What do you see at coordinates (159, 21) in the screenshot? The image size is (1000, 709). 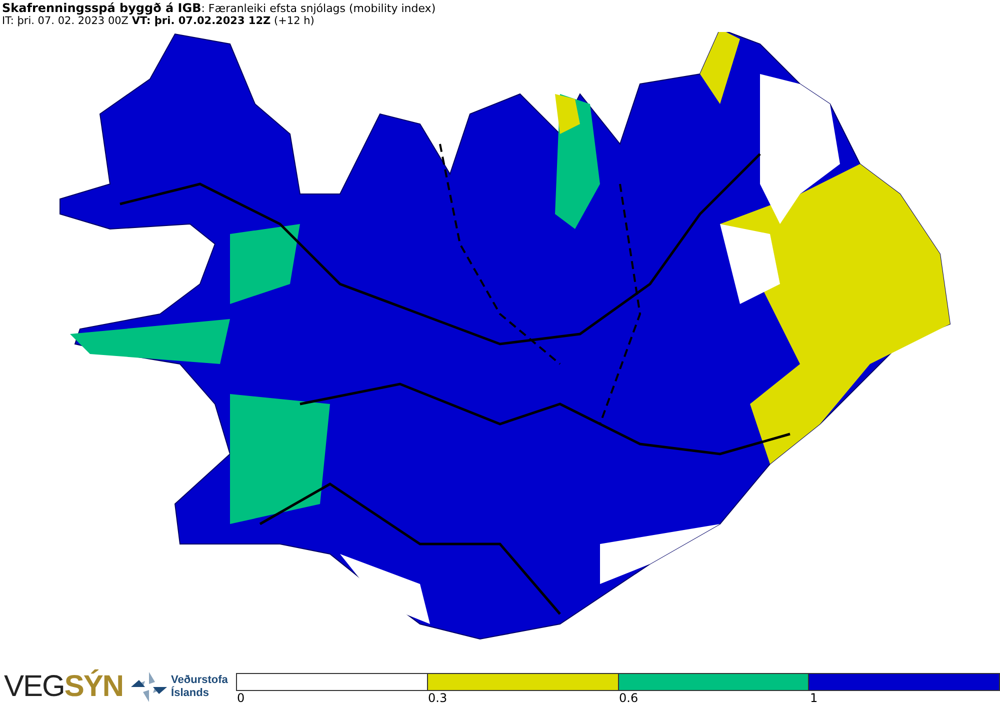 I see `forecast-time-line: IT: þri. 07. 02. 2023 00Z VT: þri. 07.02.2023 12Z (+12 h)` at bounding box center [159, 21].